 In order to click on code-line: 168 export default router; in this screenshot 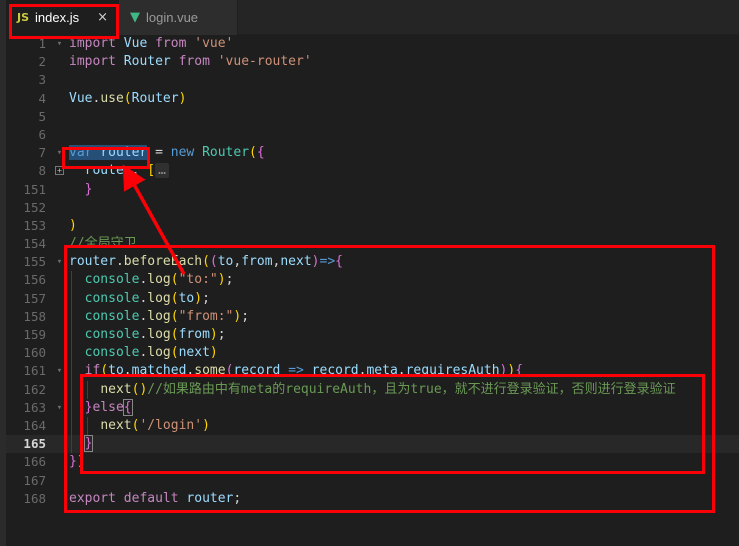, I will do `click(372, 499)`.